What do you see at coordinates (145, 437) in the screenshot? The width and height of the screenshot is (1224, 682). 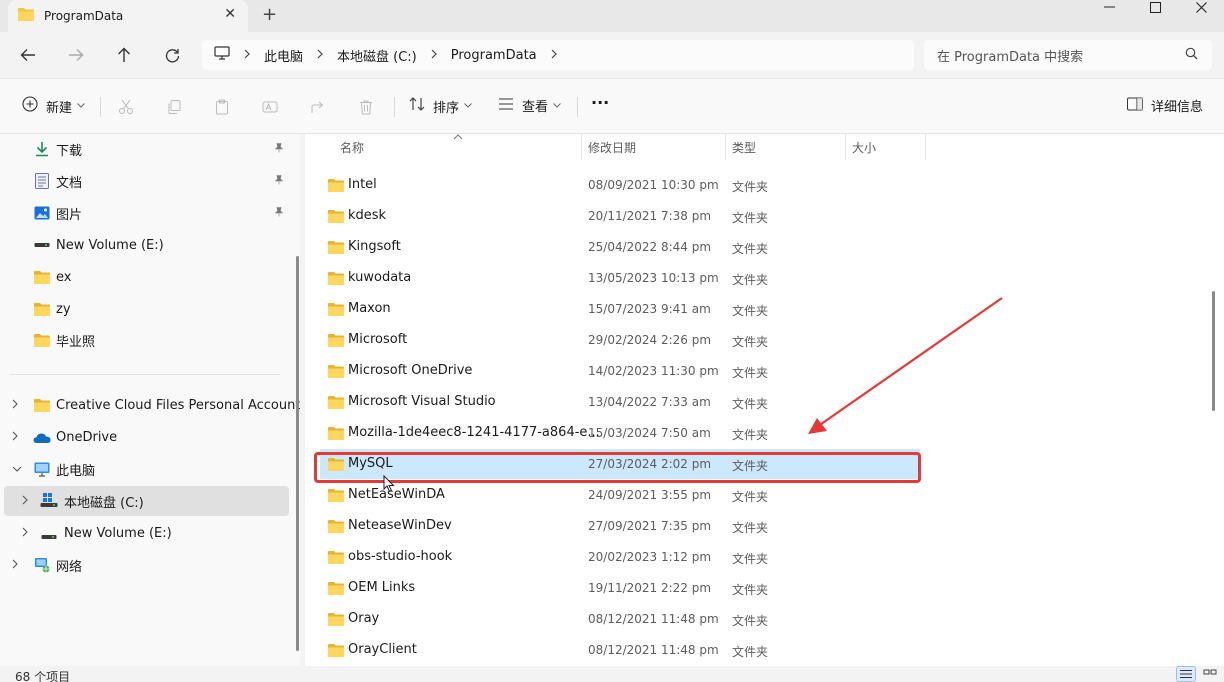 I see `sidebar-item-onedrive: OneDrive` at bounding box center [145, 437].